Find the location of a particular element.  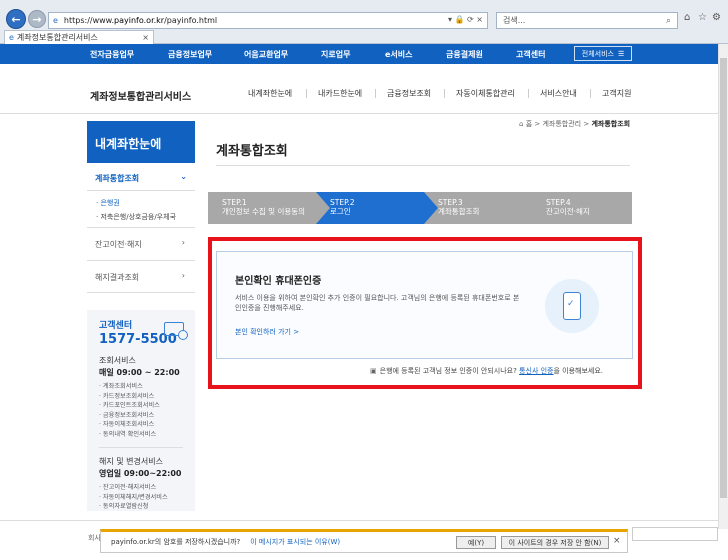

tab-close-icon: × is located at coordinates (145, 37).